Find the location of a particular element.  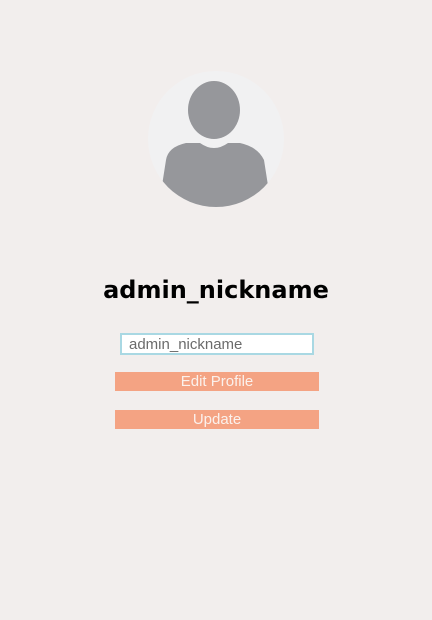

user-silhouette-icon is located at coordinates (215, 144).